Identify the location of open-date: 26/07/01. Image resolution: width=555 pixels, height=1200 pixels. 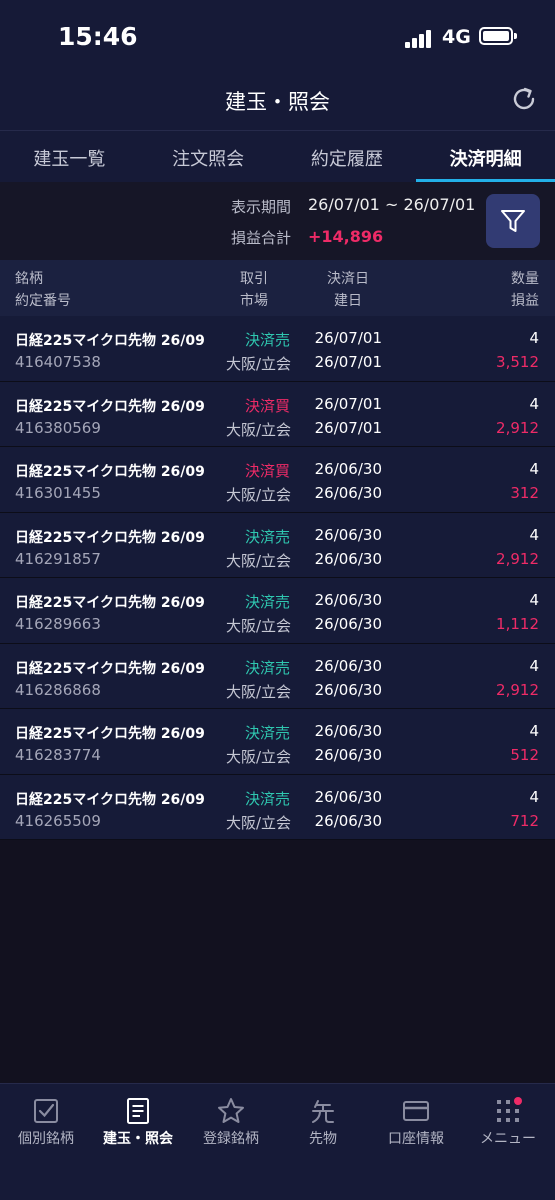
(348, 362).